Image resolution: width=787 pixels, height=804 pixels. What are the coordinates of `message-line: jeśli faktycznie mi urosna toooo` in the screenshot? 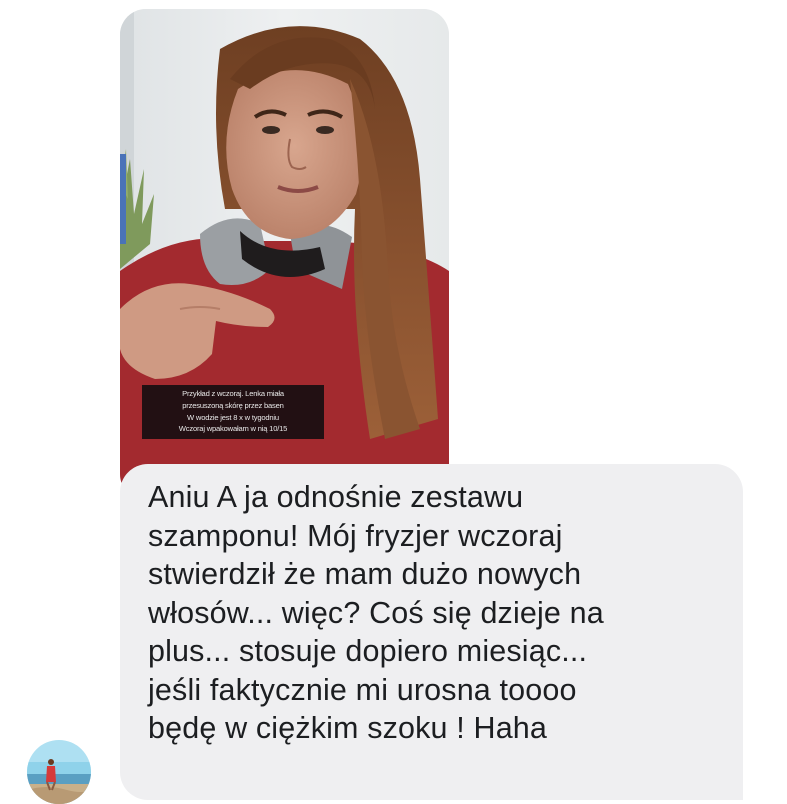 It's located at (362, 689).